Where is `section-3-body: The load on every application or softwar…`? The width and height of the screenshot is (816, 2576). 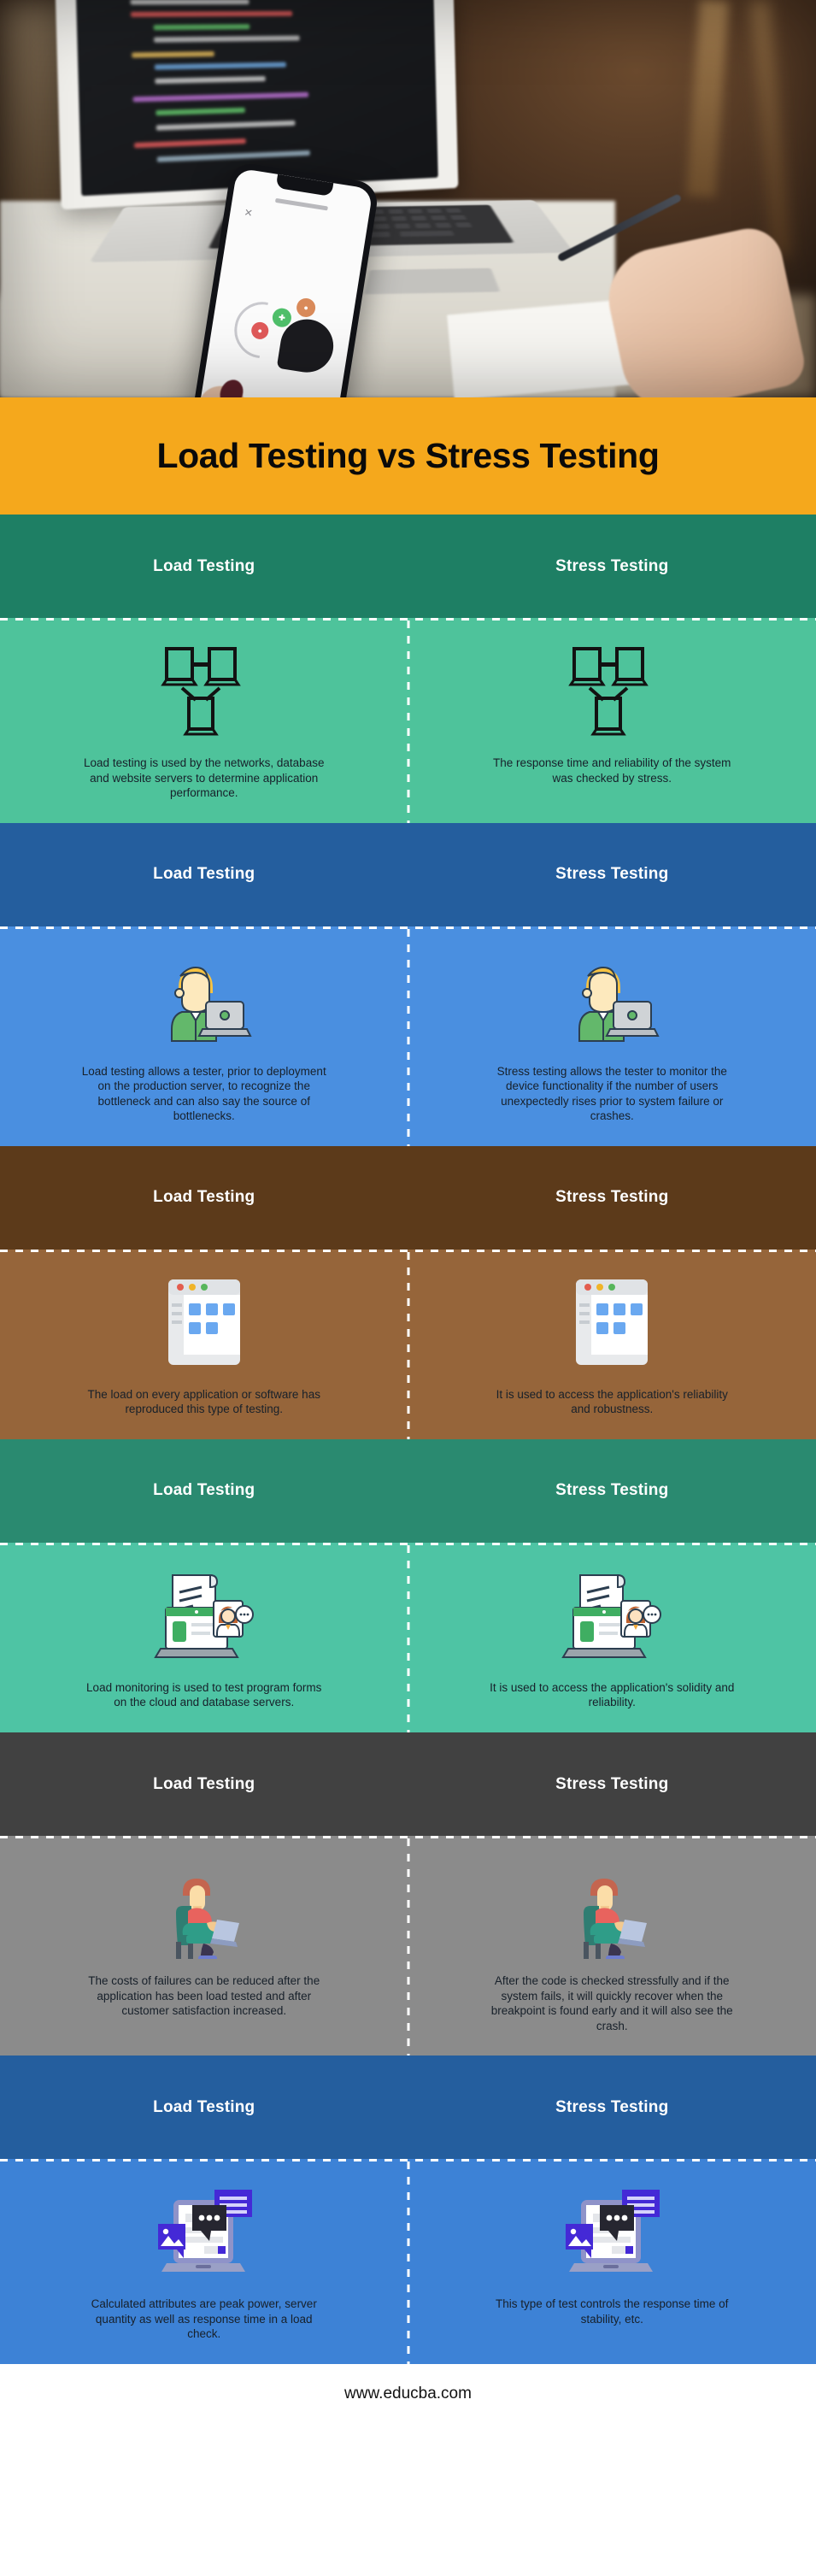
section-3-body: The load on every application or softwar… is located at coordinates (408, 1344).